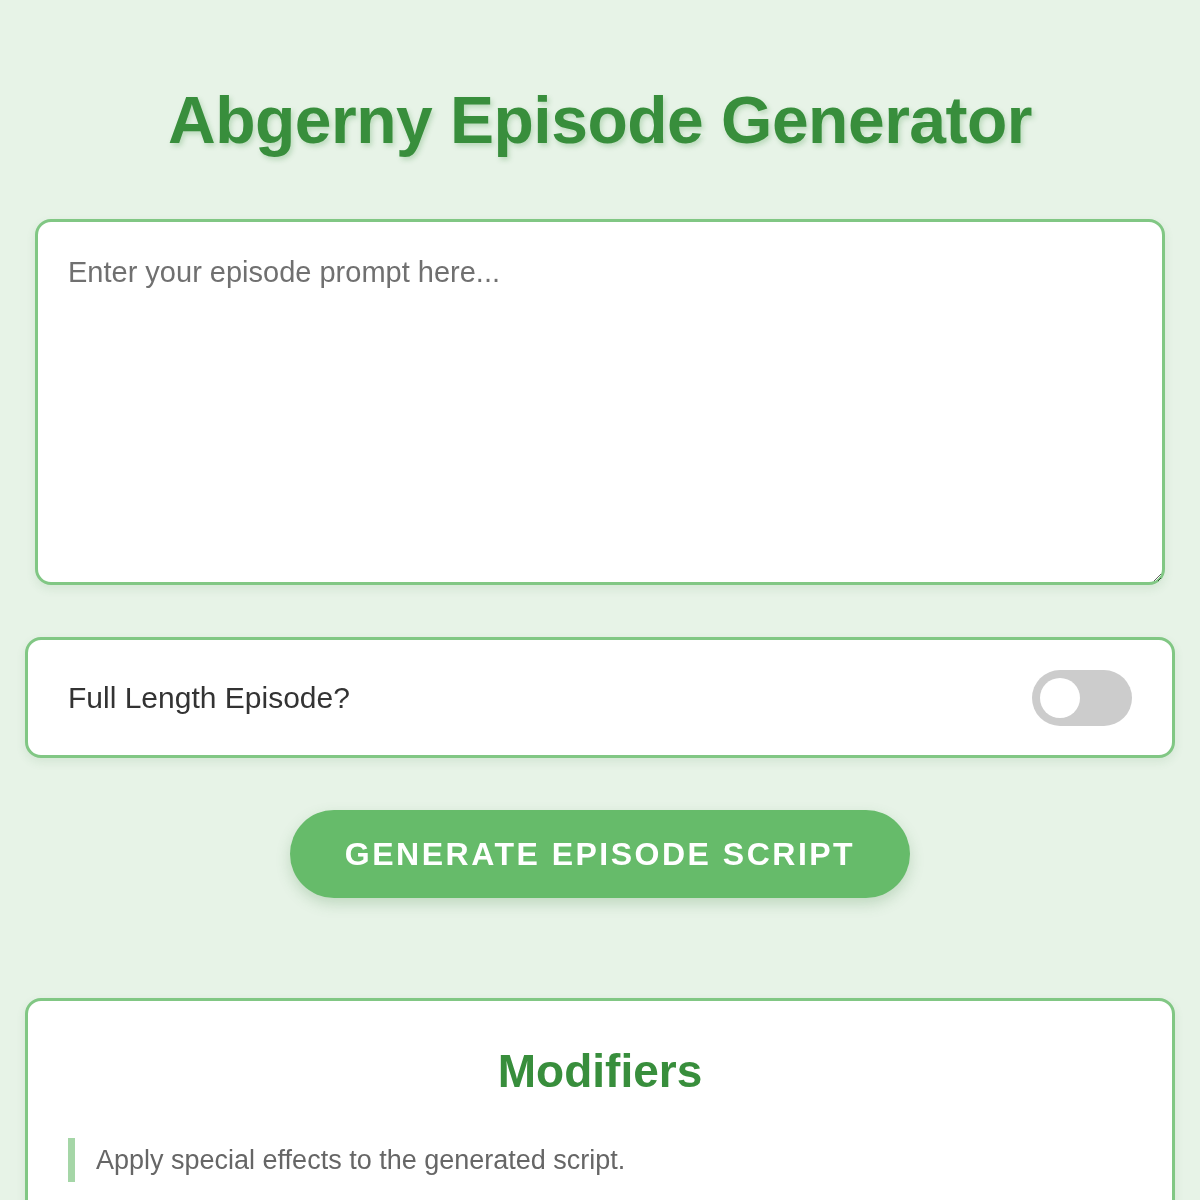 The width and height of the screenshot is (1200, 1200). I want to click on generate-button: GENERATE EPISODE SCRIPT, so click(600, 854).